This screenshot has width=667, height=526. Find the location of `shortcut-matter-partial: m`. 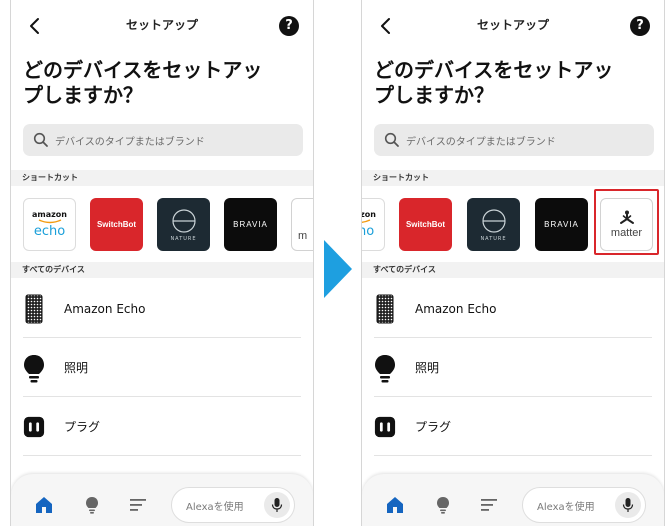

shortcut-matter-partial: m is located at coordinates (302, 224).